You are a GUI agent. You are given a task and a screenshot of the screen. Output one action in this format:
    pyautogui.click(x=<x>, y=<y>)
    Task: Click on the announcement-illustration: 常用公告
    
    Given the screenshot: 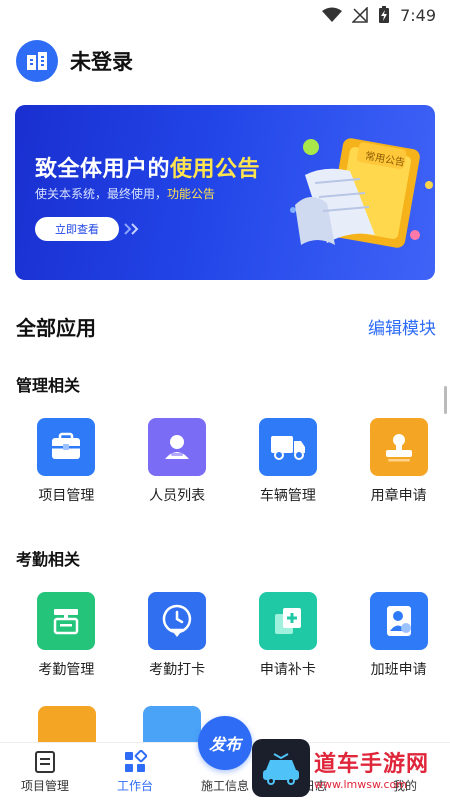 What is the action you would take?
    pyautogui.click(x=361, y=193)
    